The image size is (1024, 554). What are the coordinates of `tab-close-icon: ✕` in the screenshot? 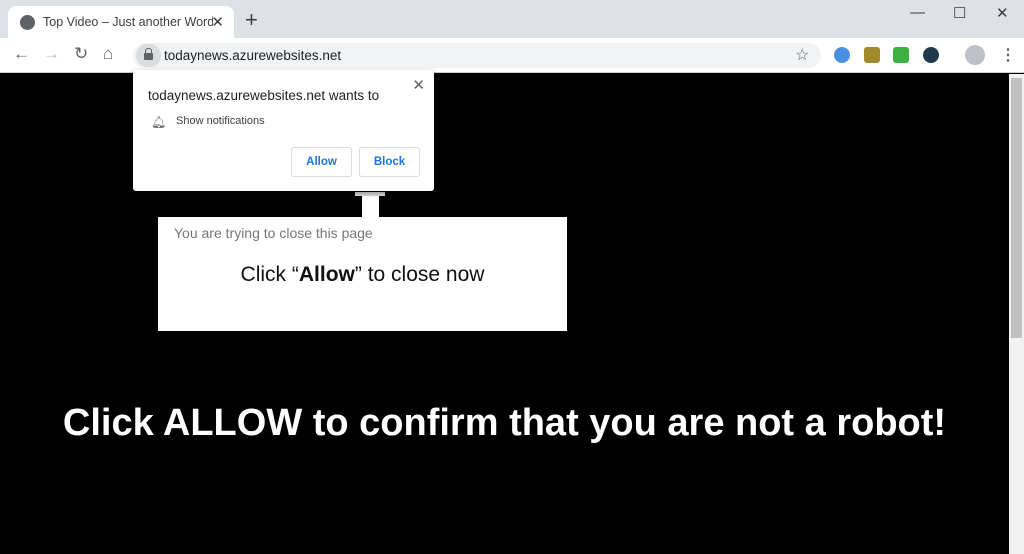 It's located at (217, 22).